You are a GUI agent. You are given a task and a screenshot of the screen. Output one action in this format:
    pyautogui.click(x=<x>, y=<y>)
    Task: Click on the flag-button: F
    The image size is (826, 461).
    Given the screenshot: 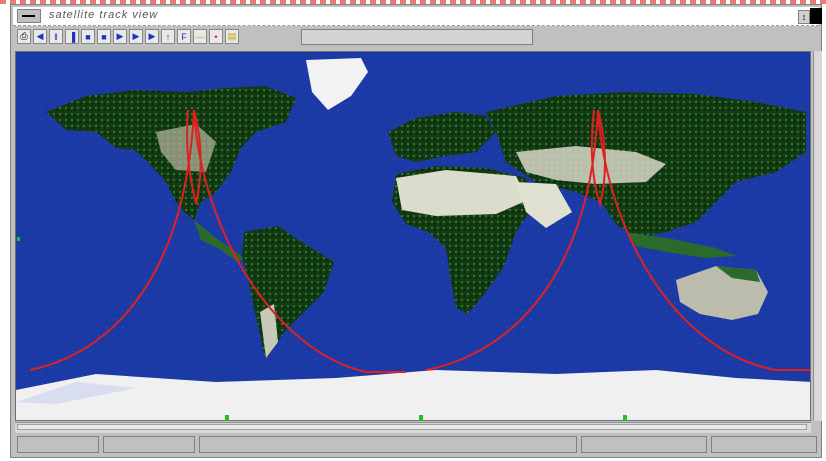 What is the action you would take?
    pyautogui.click(x=184, y=36)
    